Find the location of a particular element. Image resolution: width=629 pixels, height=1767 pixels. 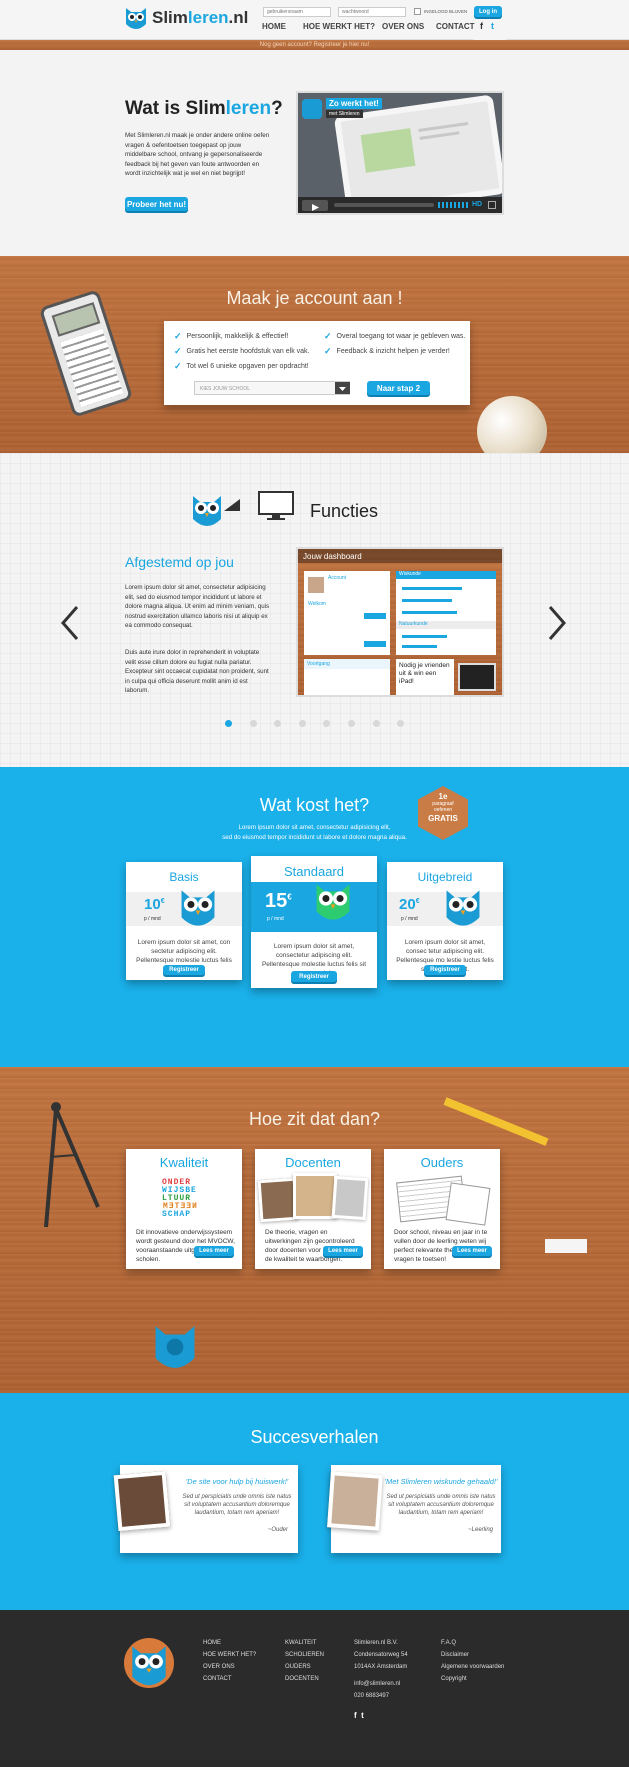

next-arrow-icon is located at coordinates (557, 623).